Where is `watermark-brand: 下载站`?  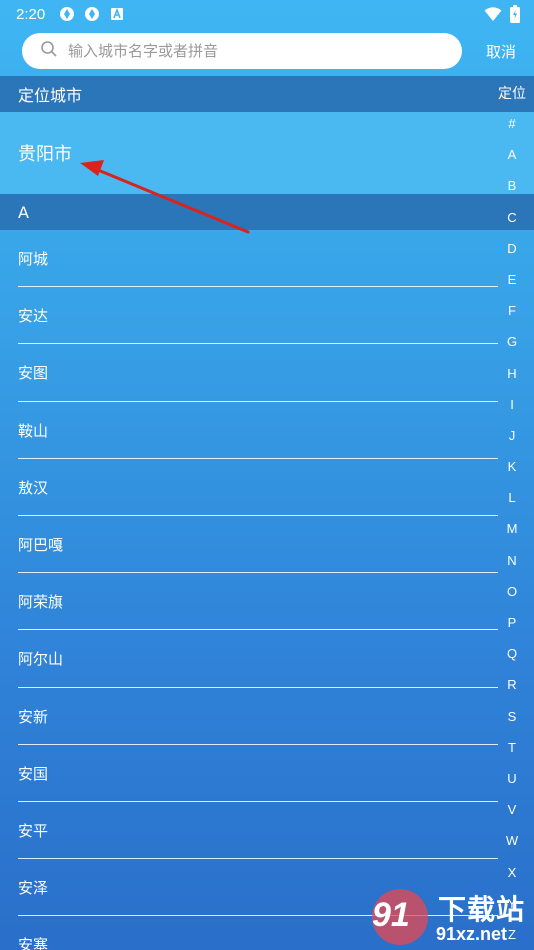 watermark-brand: 下载站 is located at coordinates (482, 909).